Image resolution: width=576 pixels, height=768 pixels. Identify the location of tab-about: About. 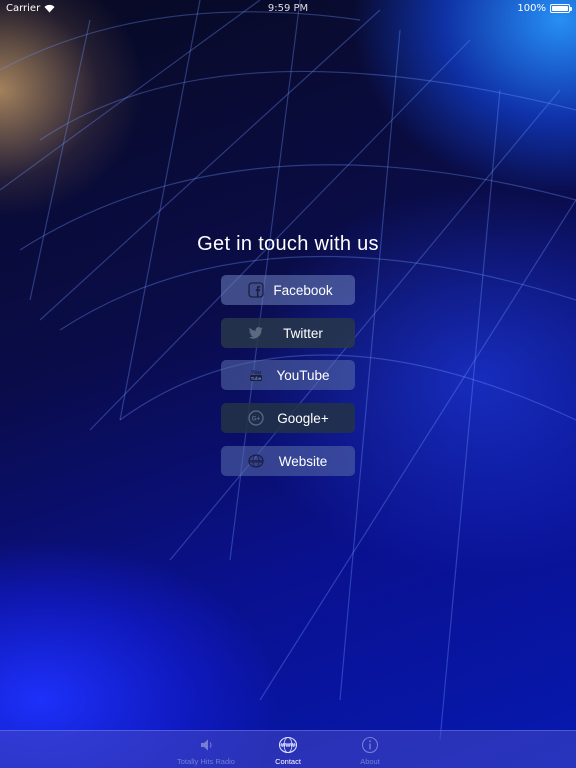
(370, 749).